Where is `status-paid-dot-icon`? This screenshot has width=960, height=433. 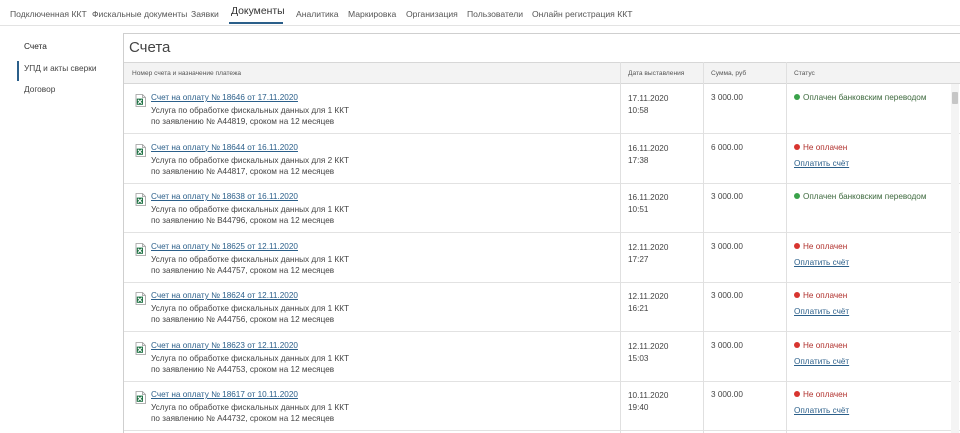
status-paid-dot-icon is located at coordinates (797, 97).